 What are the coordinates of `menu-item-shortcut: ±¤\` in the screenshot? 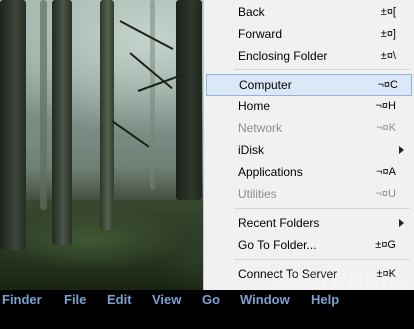 It's located at (388, 56).